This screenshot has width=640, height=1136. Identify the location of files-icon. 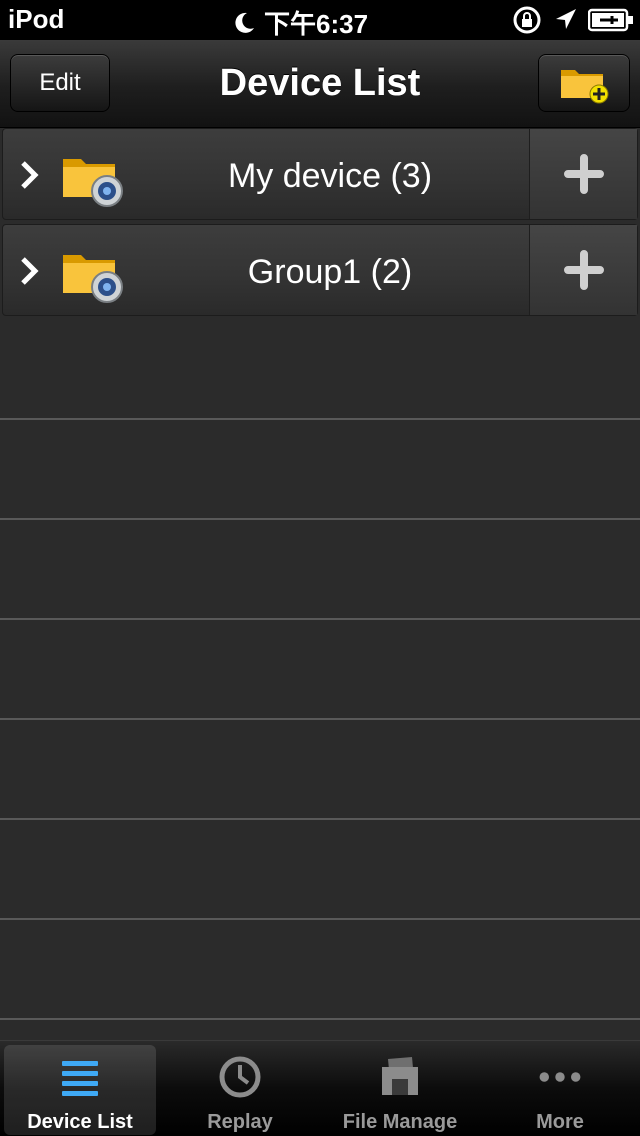
(400, 1076).